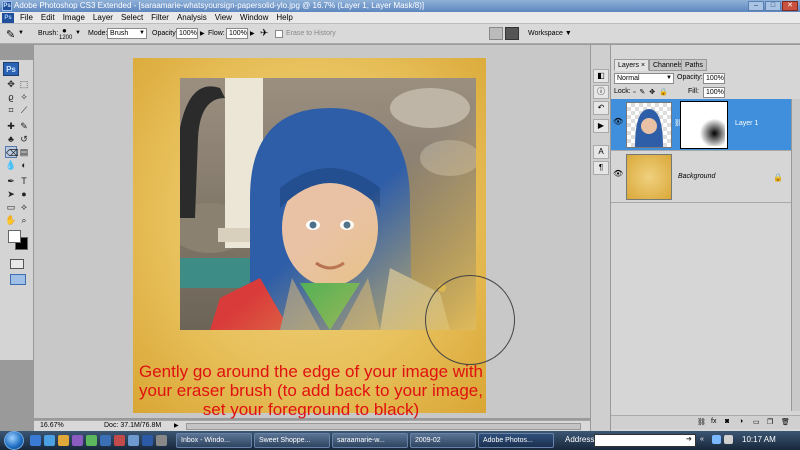  What do you see at coordinates (202, 33) in the screenshot?
I see `opacity-slider-arrow-icon: ▶` at bounding box center [202, 33].